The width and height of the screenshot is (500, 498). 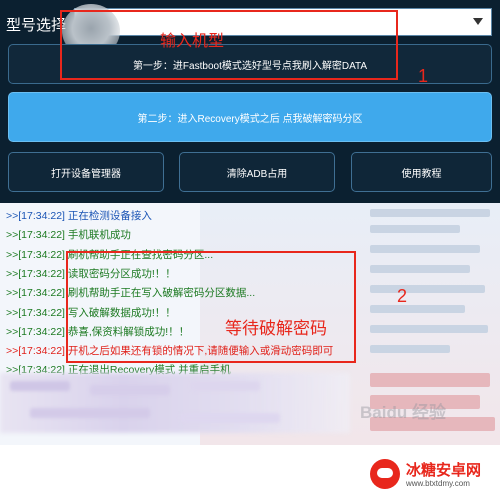 I want to click on annotation-text-2: 等待破解密码, so click(x=276, y=328).